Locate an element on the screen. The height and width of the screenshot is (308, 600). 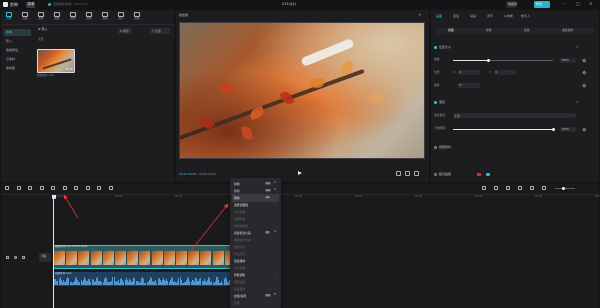
close-icon: ✕ is located at coordinates (590, 4).